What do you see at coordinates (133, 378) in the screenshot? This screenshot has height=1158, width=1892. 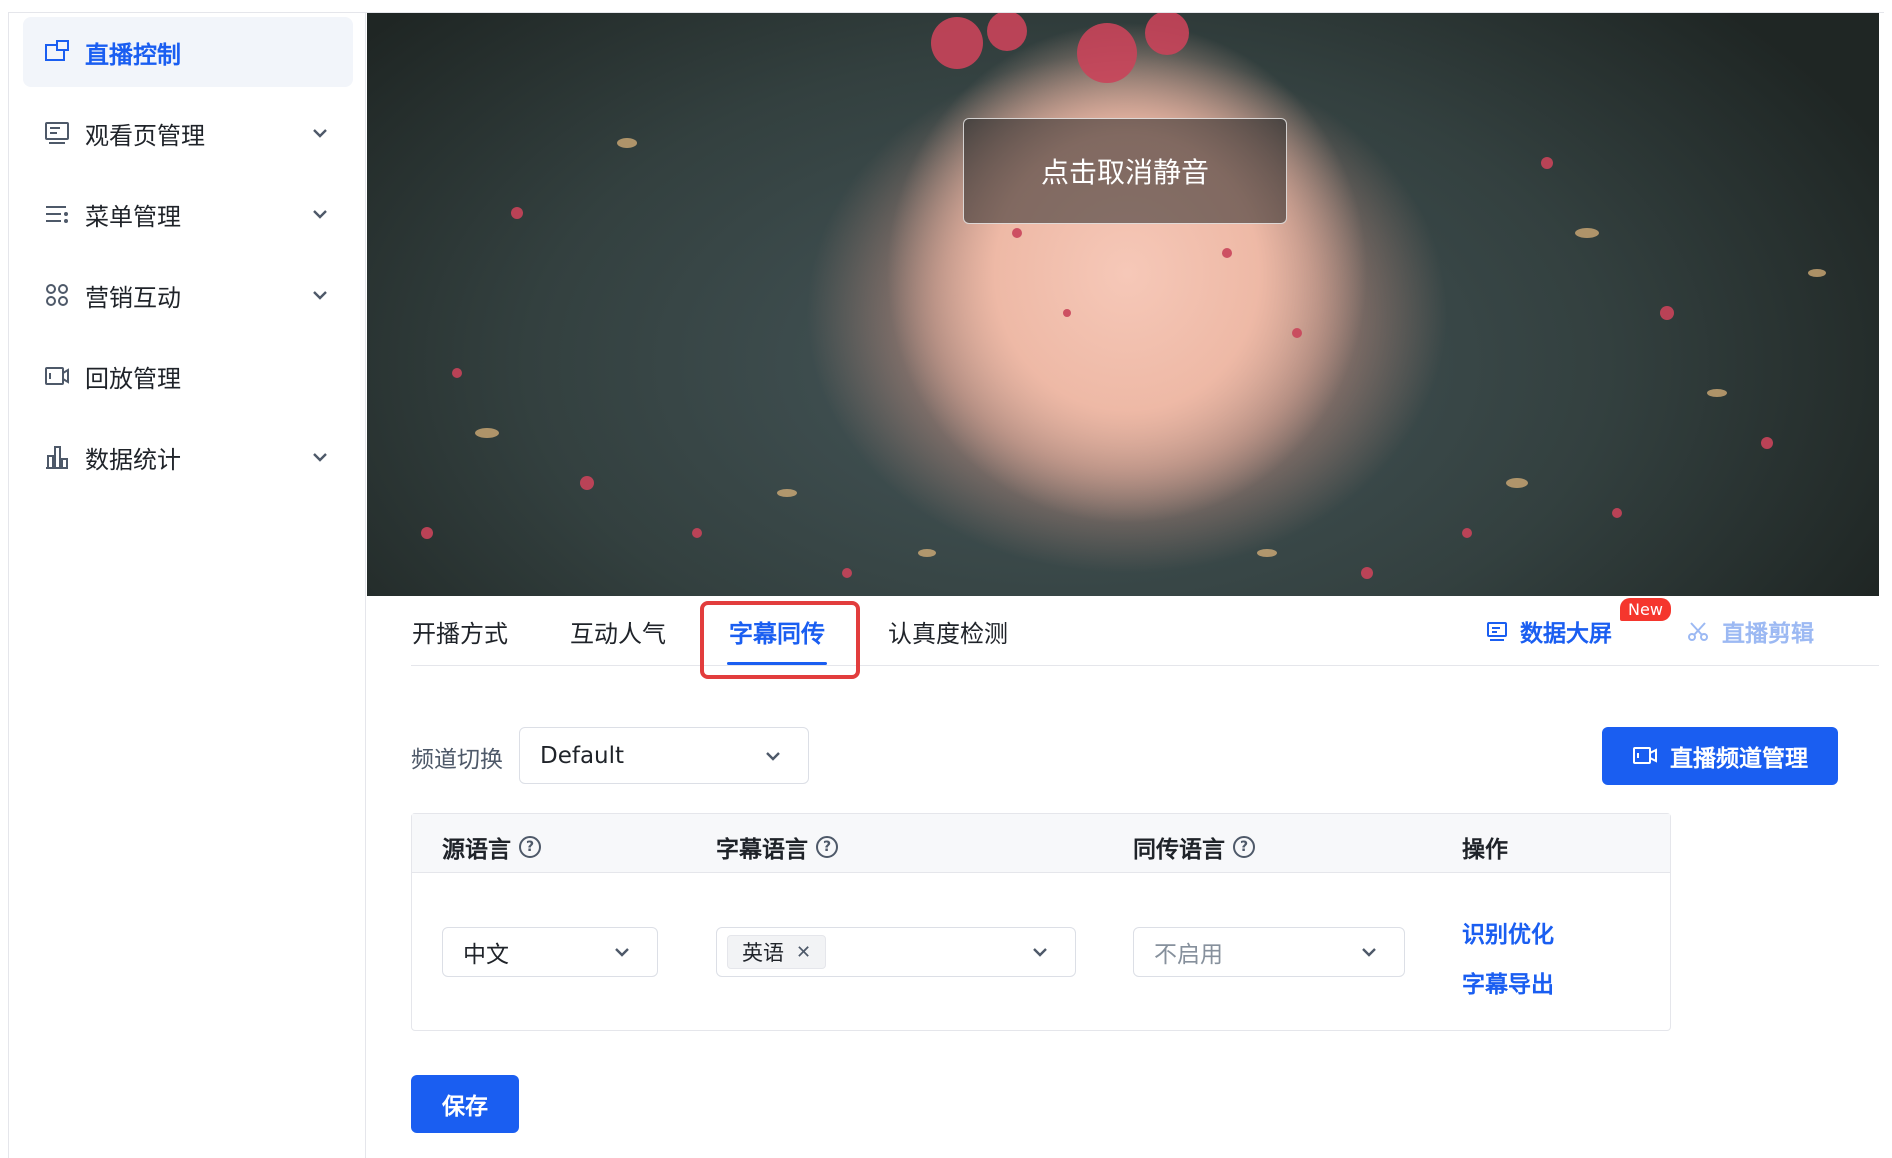 I see `sidebar-item-label: 回放管理` at bounding box center [133, 378].